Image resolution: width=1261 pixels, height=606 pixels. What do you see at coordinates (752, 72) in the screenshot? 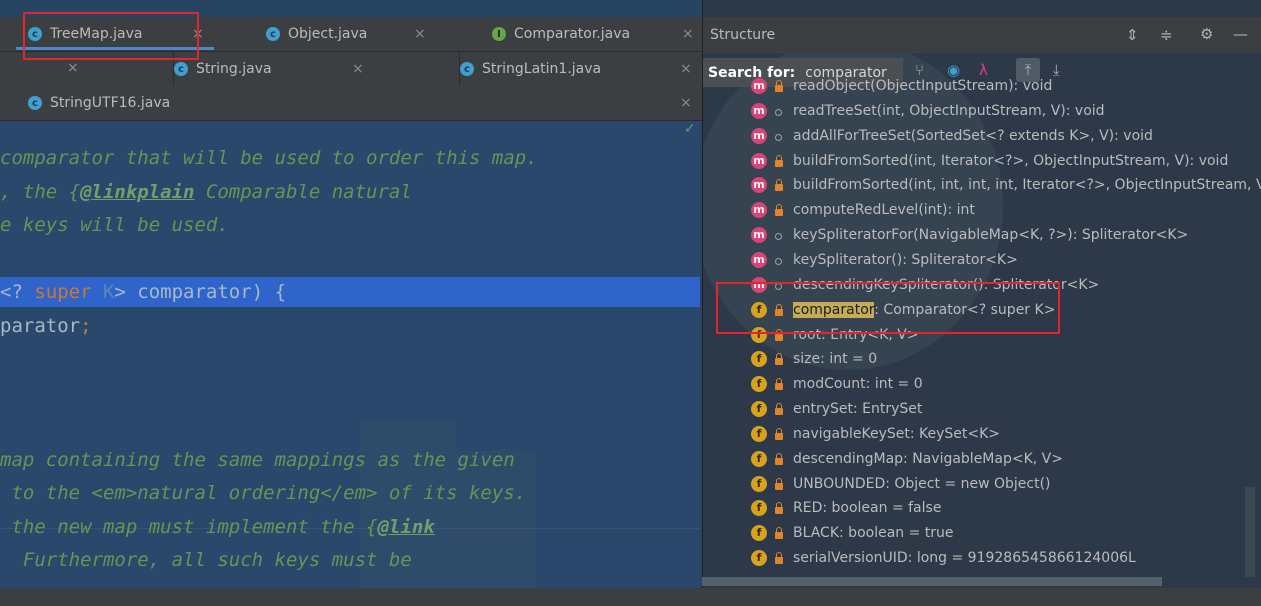
I see `search-label: Search for:` at bounding box center [752, 72].